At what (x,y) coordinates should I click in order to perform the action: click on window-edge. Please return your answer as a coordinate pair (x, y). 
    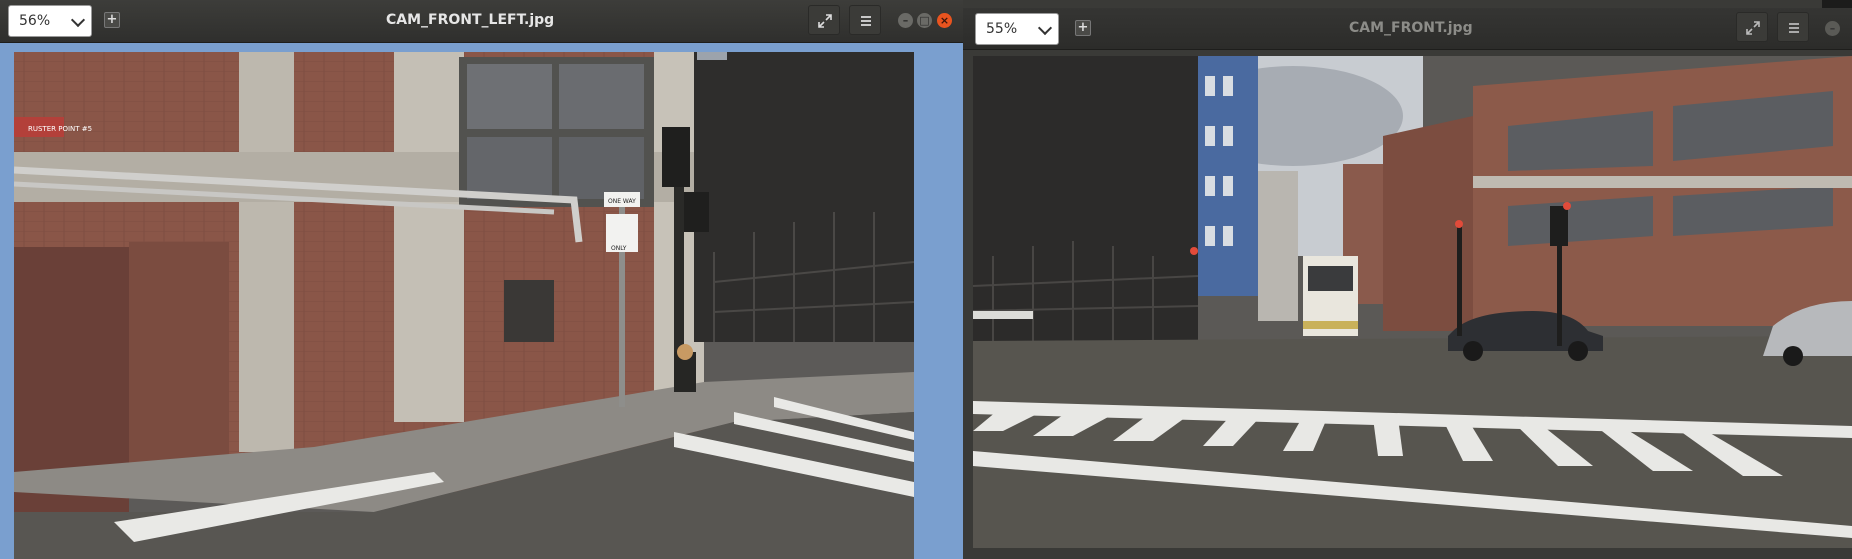
    Looking at the image, I should click on (1837, 4).